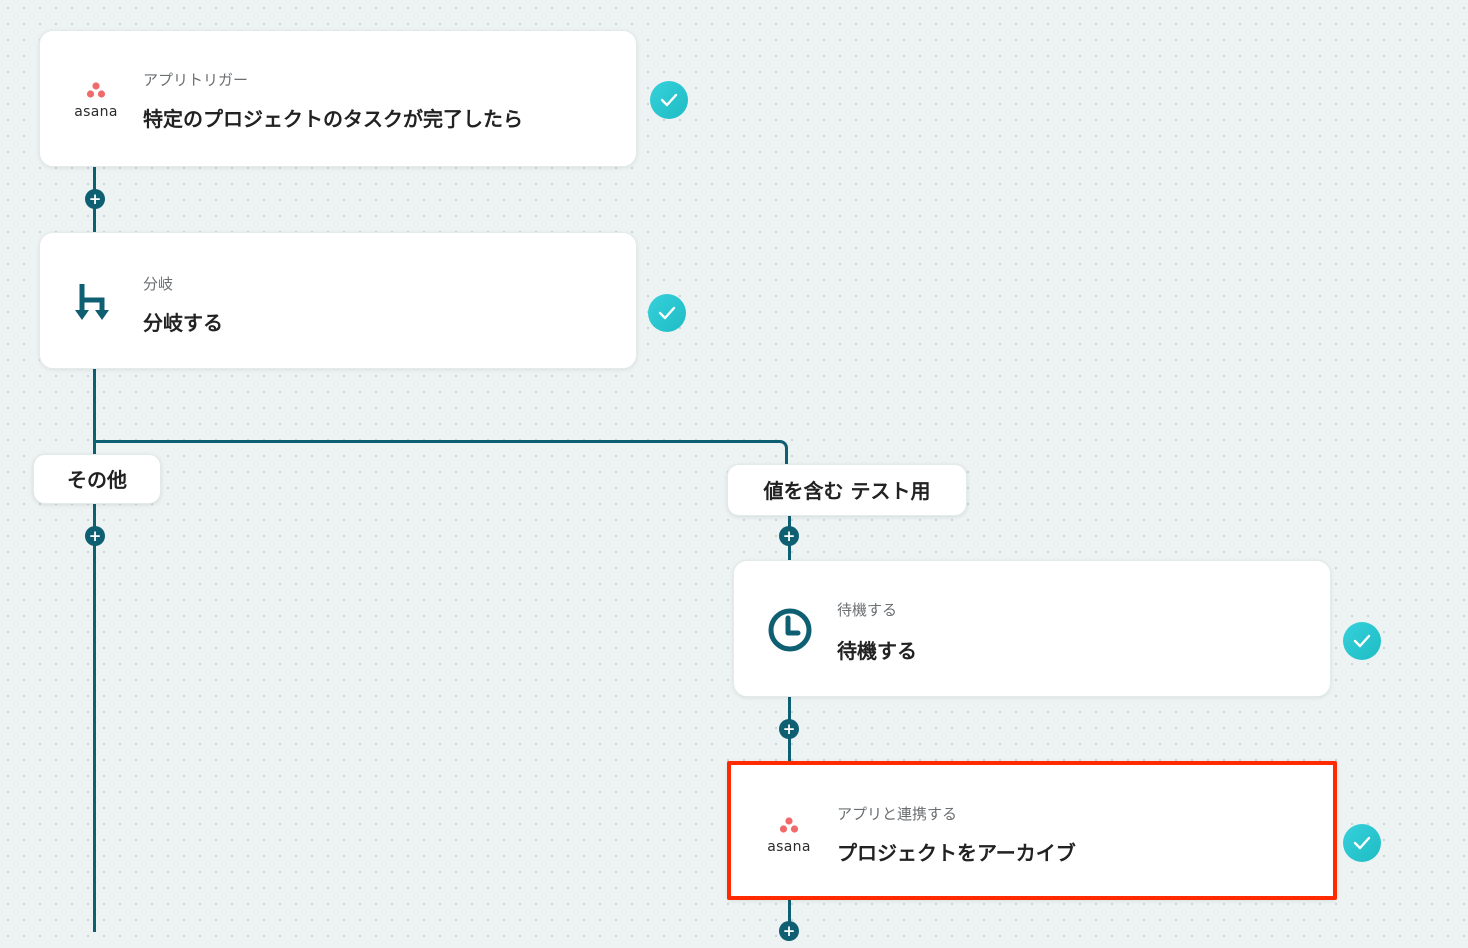 The image size is (1468, 948). What do you see at coordinates (183, 323) in the screenshot?
I see `step-title: 分岐する` at bounding box center [183, 323].